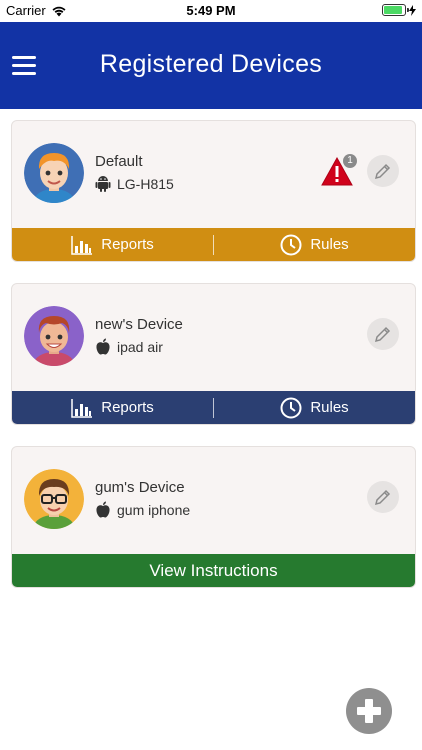  I want to click on device-model: LG-H815, so click(134, 184).